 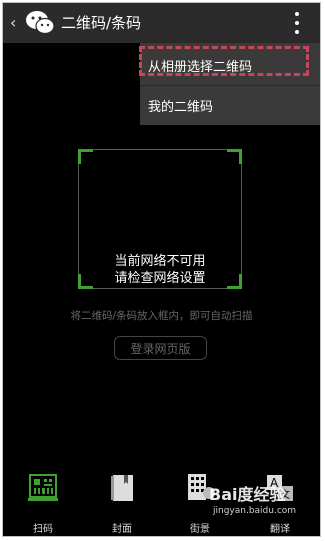 I want to click on status-line-2: 请检查网络设置, so click(x=160, y=278).